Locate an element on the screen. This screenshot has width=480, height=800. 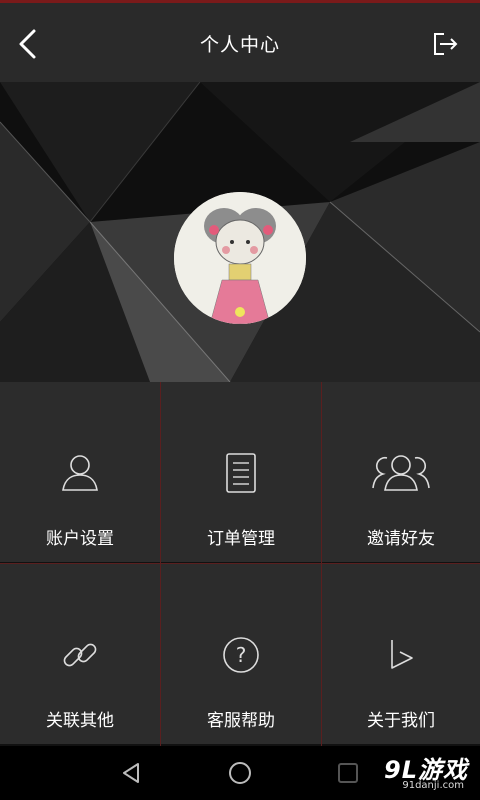
menu-account-settings: 账户设置 is located at coordinates (80, 472).